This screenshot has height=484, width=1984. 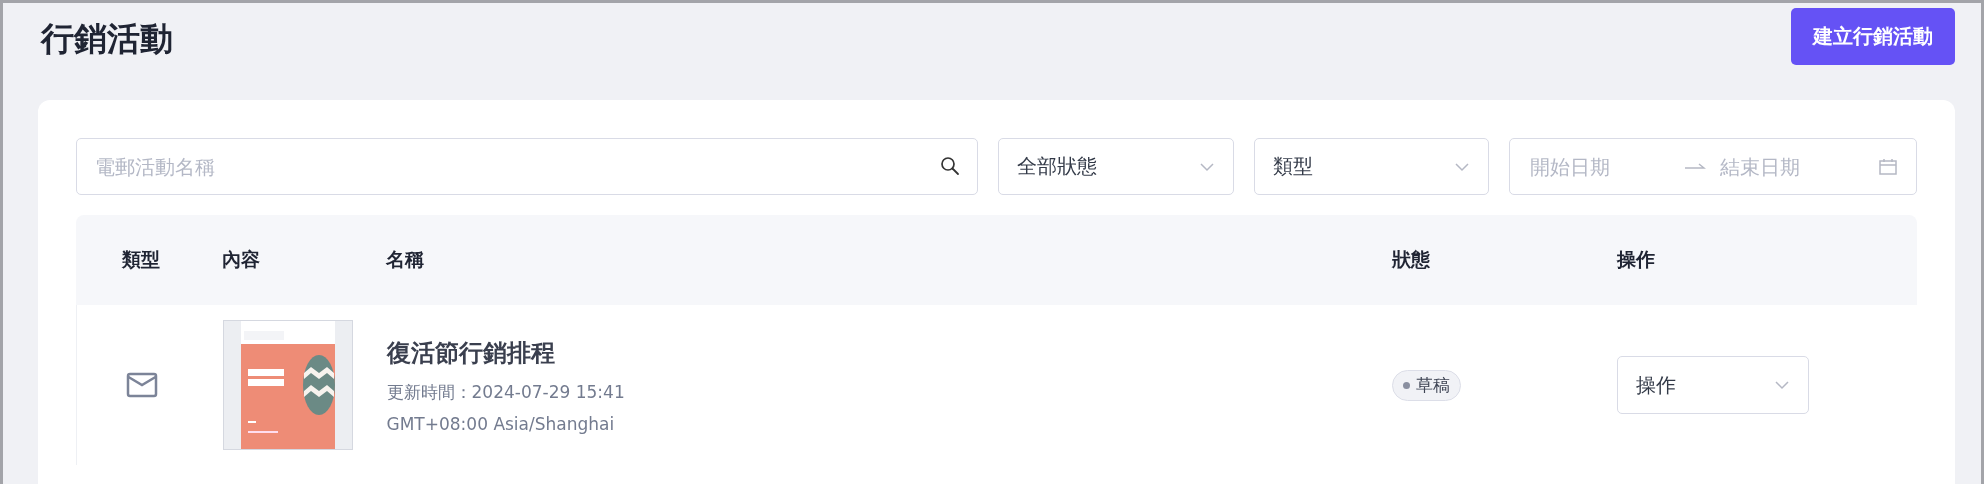 I want to click on campaign-name: 復活節行銷排程, so click(x=471, y=353).